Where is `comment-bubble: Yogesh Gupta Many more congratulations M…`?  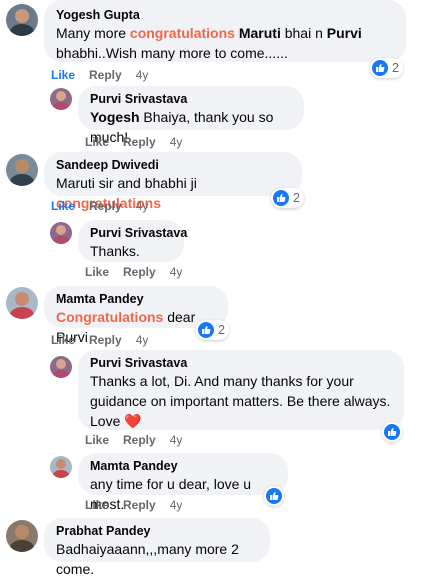
comment-bubble: Yogesh Gupta Many more congratulations M… is located at coordinates (225, 31).